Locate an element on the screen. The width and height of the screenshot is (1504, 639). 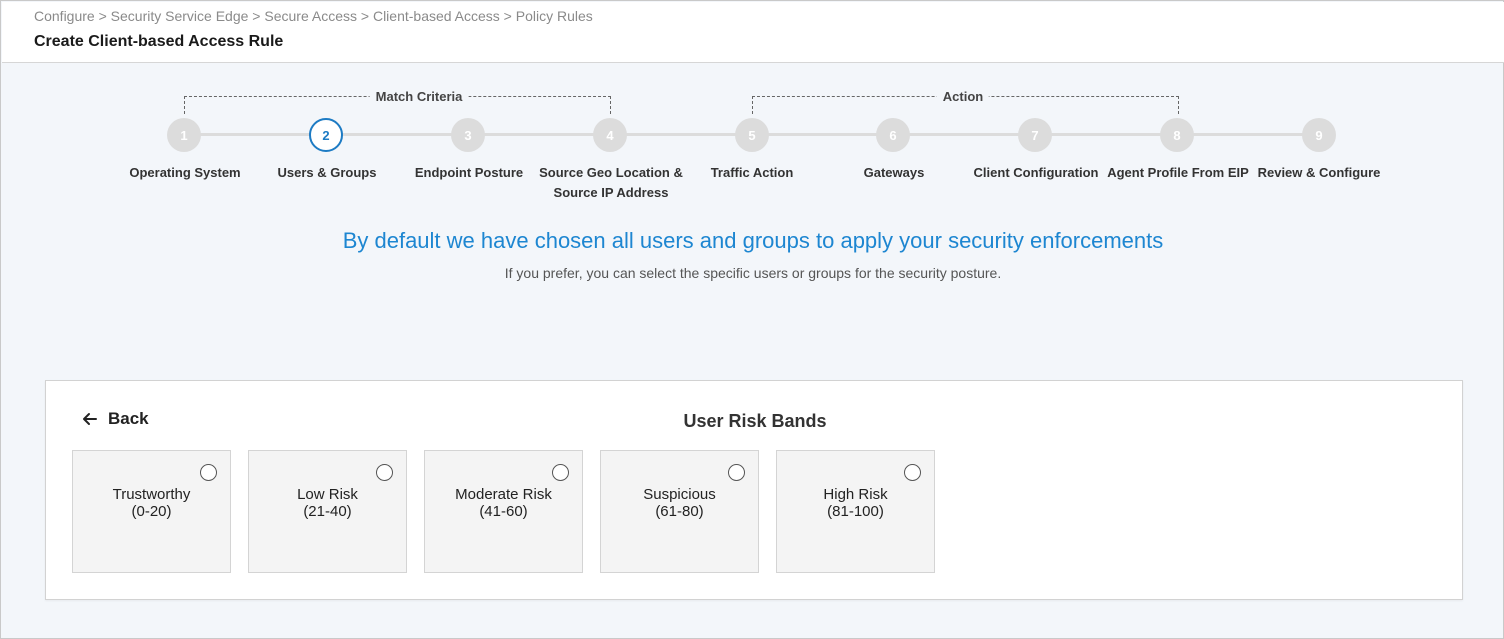
risk-band-range: (21-40) is located at coordinates (327, 511).